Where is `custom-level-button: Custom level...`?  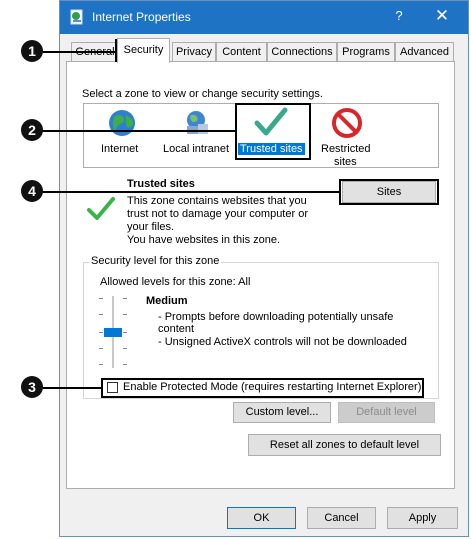
custom-level-button: Custom level... is located at coordinates (282, 412).